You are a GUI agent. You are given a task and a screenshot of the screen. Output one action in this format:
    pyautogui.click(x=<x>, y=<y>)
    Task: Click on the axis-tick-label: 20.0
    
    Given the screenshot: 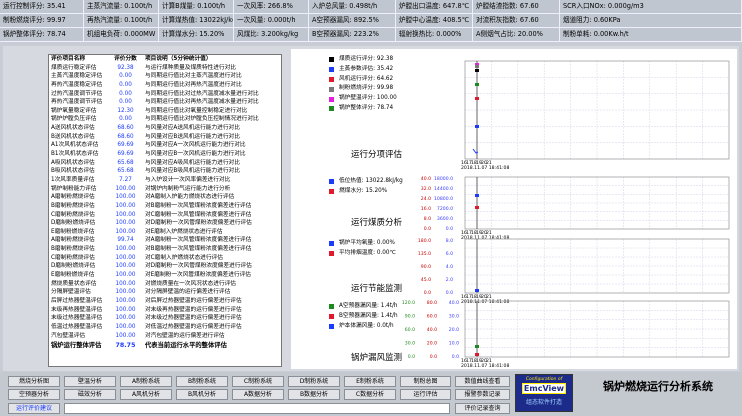 What is the action you would take?
    pyautogui.click(x=454, y=330)
    